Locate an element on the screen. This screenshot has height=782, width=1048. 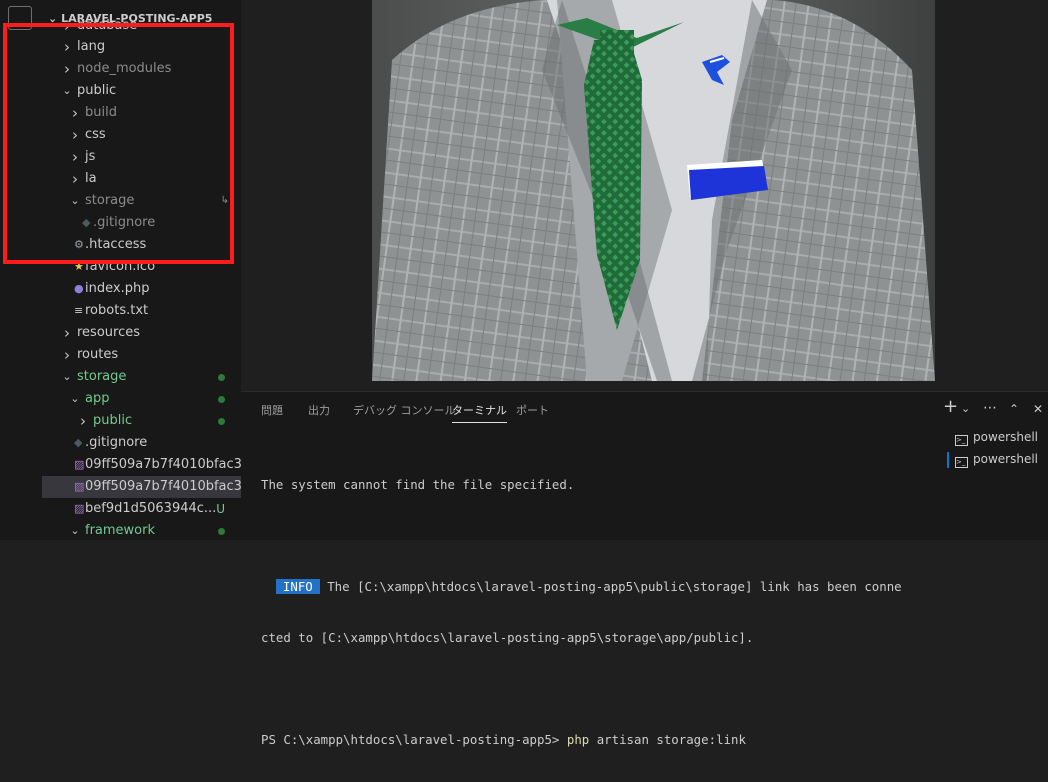
git-status-badge: U is located at coordinates (220, 509).